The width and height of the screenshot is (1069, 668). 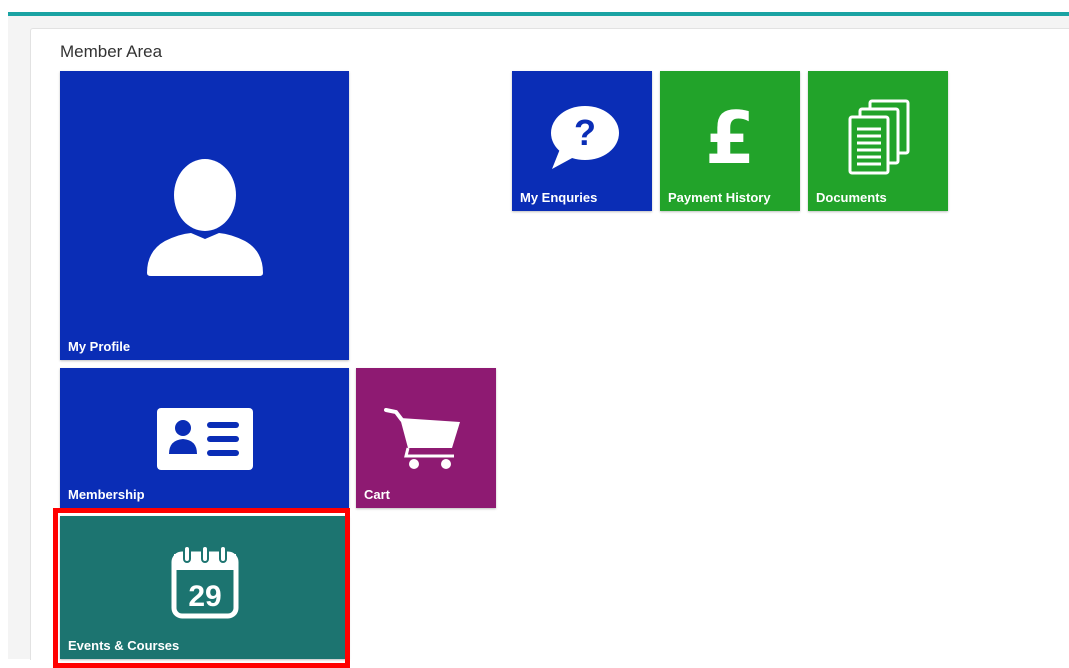 I want to click on shopping-cart-icon, so click(x=424, y=438).